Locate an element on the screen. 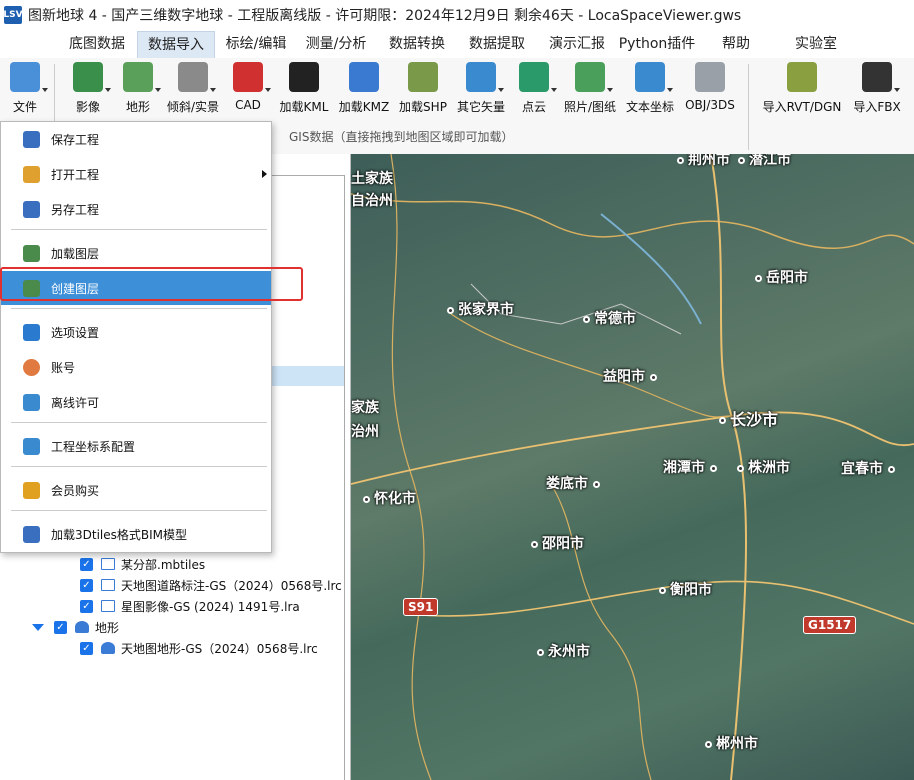  city-label: 娄底市 is located at coordinates (575, 483).